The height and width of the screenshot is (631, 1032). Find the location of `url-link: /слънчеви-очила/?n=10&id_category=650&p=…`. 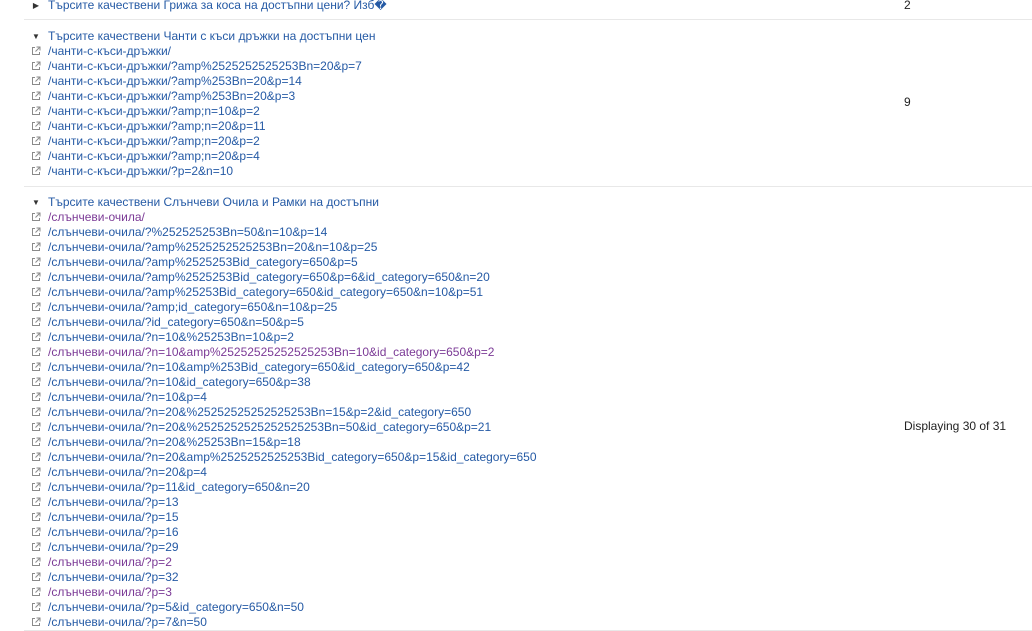

url-link: /слънчеви-очила/?n=10&id_category=650&p=… is located at coordinates (179, 382).